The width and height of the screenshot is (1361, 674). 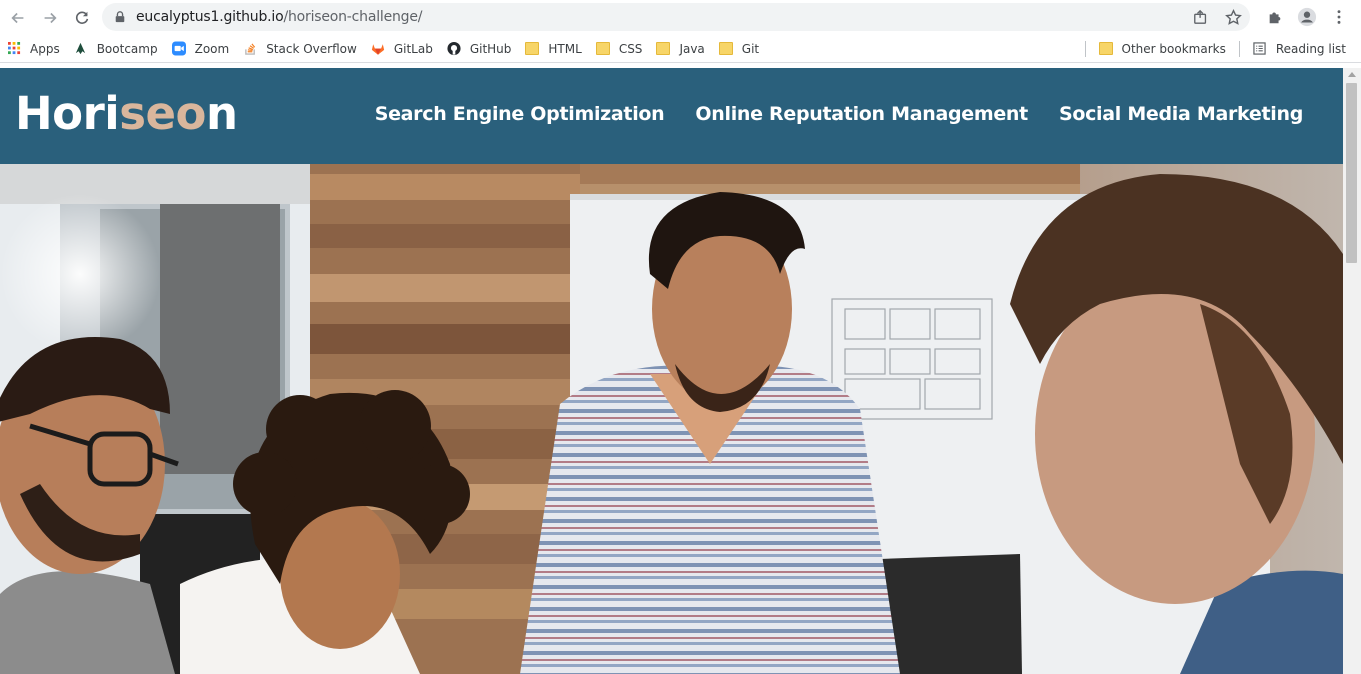 I want to click on logo-text-accent: seo, so click(x=162, y=113).